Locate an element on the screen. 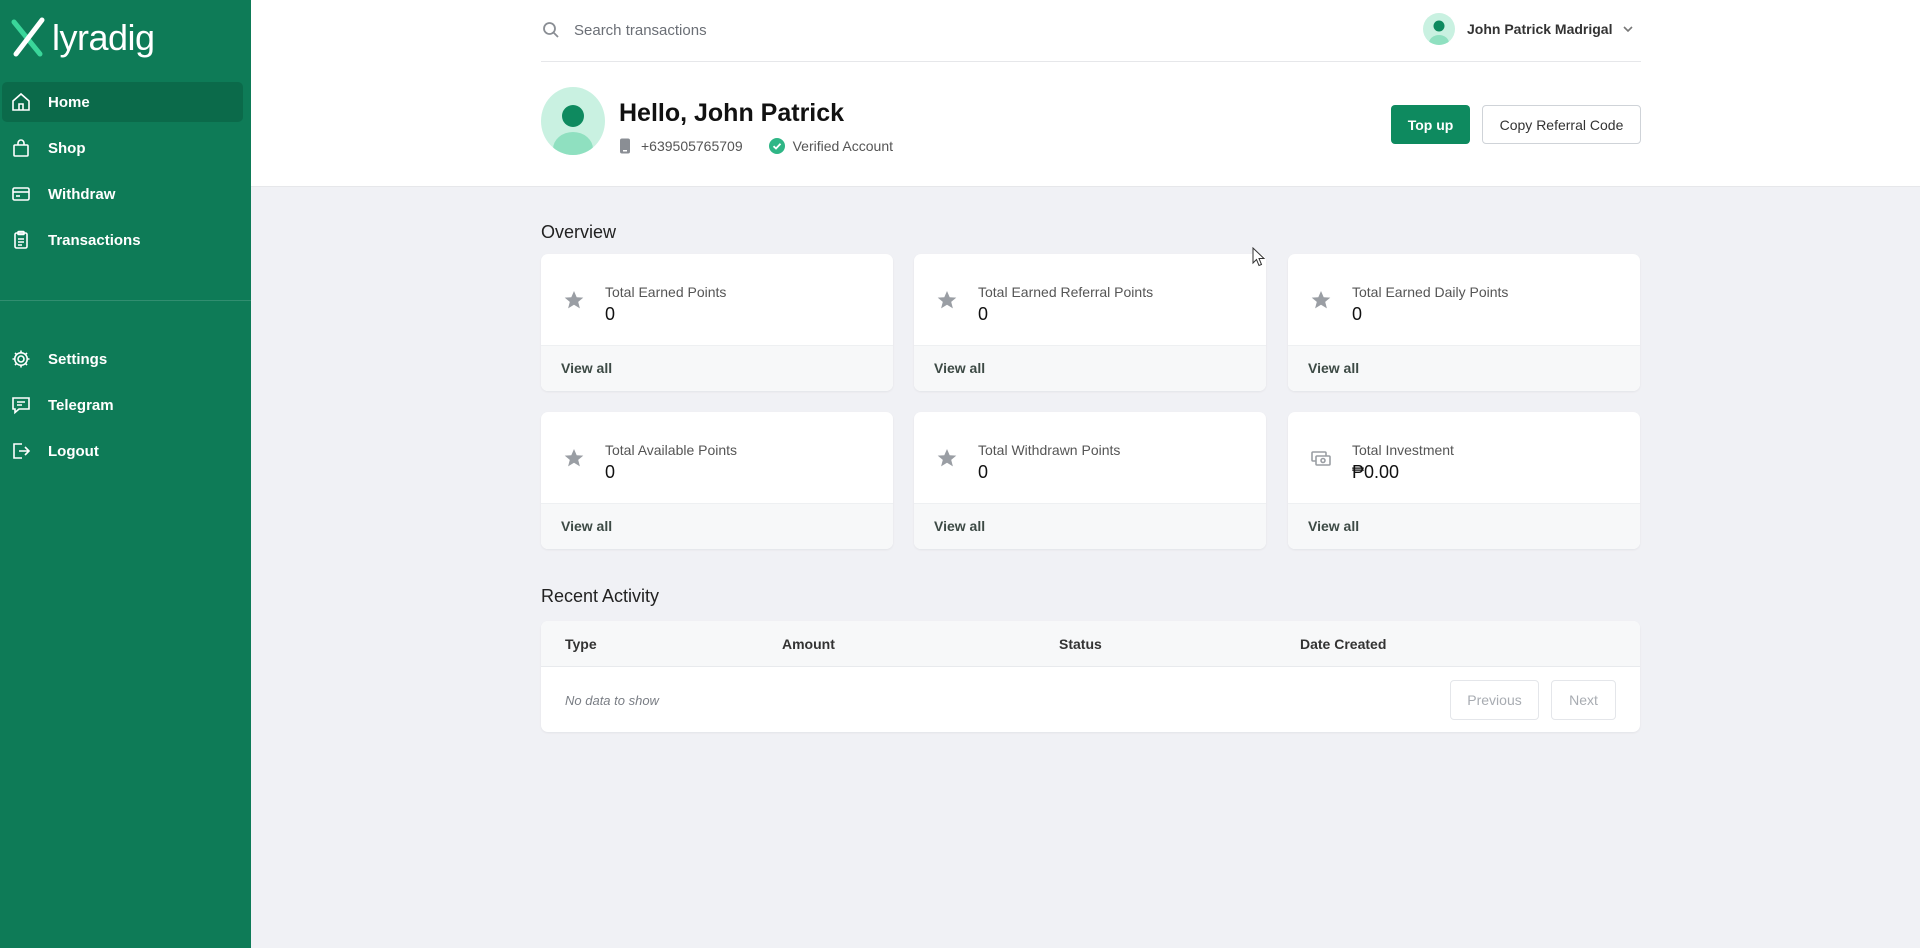 This screenshot has height=948, width=1920. home-icon is located at coordinates (21, 102).